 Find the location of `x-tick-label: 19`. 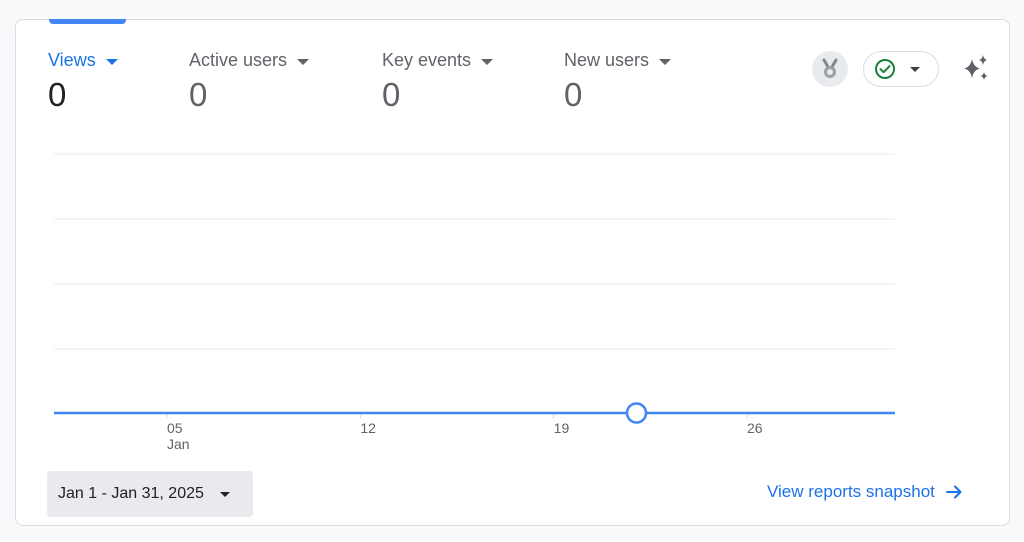

x-tick-label: 19 is located at coordinates (562, 428).